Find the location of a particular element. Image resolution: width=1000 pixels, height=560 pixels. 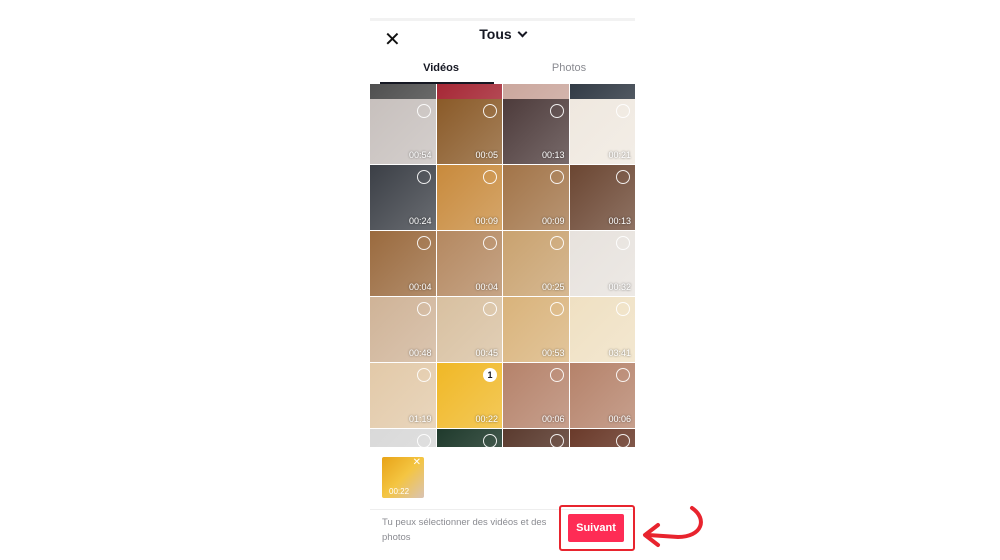

annotation-arrow-icon is located at coordinates (673, 526).